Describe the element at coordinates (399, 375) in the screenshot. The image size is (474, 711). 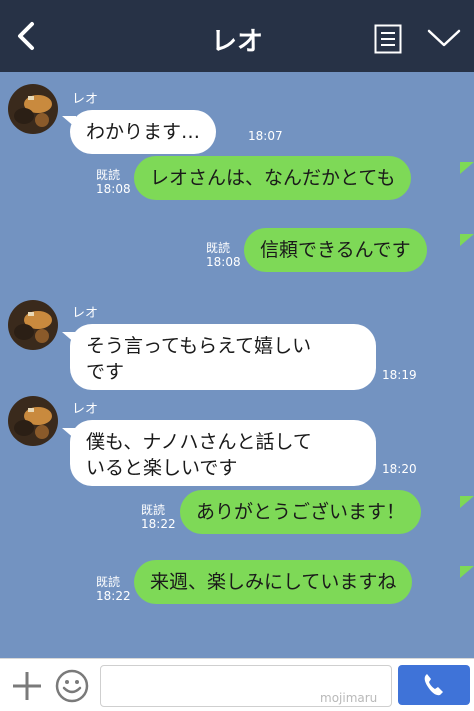
I see `message-time: 18:19` at that location.